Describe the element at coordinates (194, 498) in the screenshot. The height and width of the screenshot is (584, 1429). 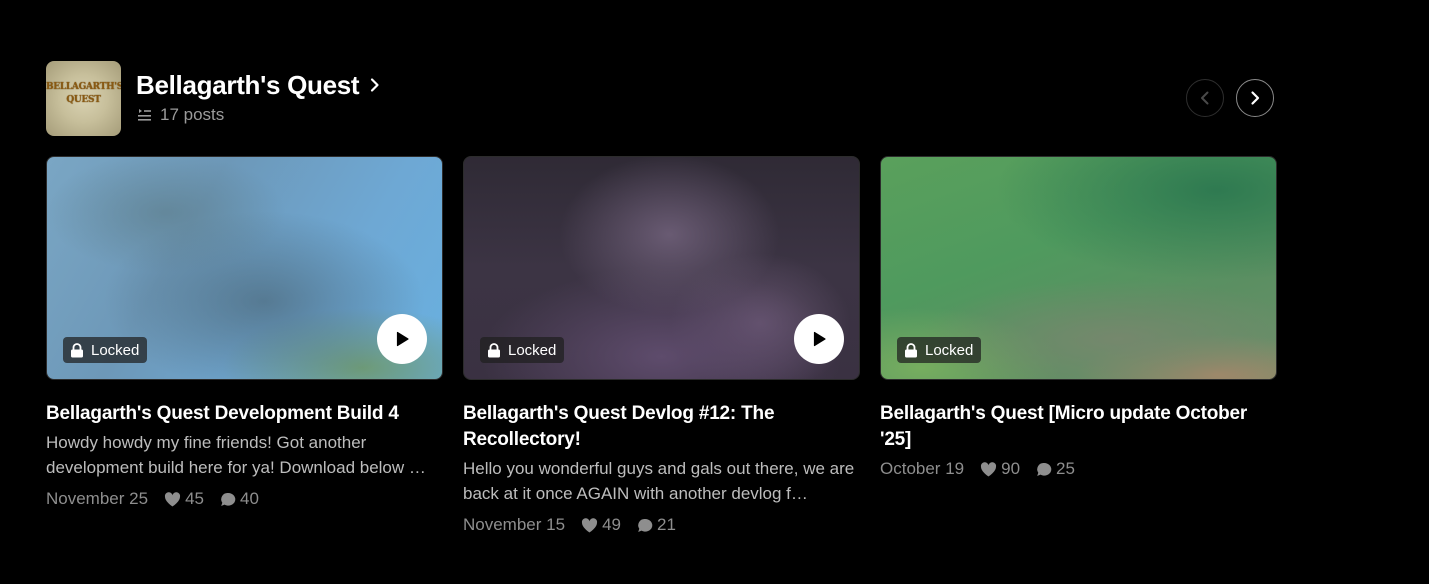
I see `likes-value: 45` at that location.